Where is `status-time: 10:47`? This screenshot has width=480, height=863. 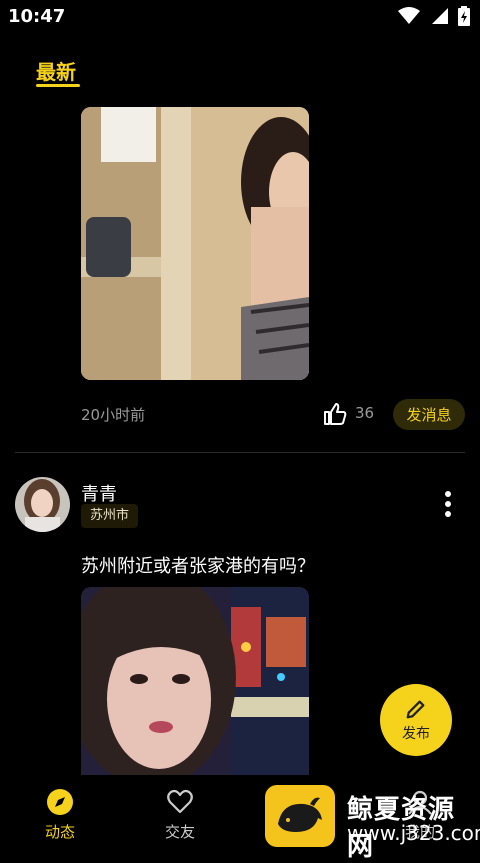 status-time: 10:47 is located at coordinates (37, 16).